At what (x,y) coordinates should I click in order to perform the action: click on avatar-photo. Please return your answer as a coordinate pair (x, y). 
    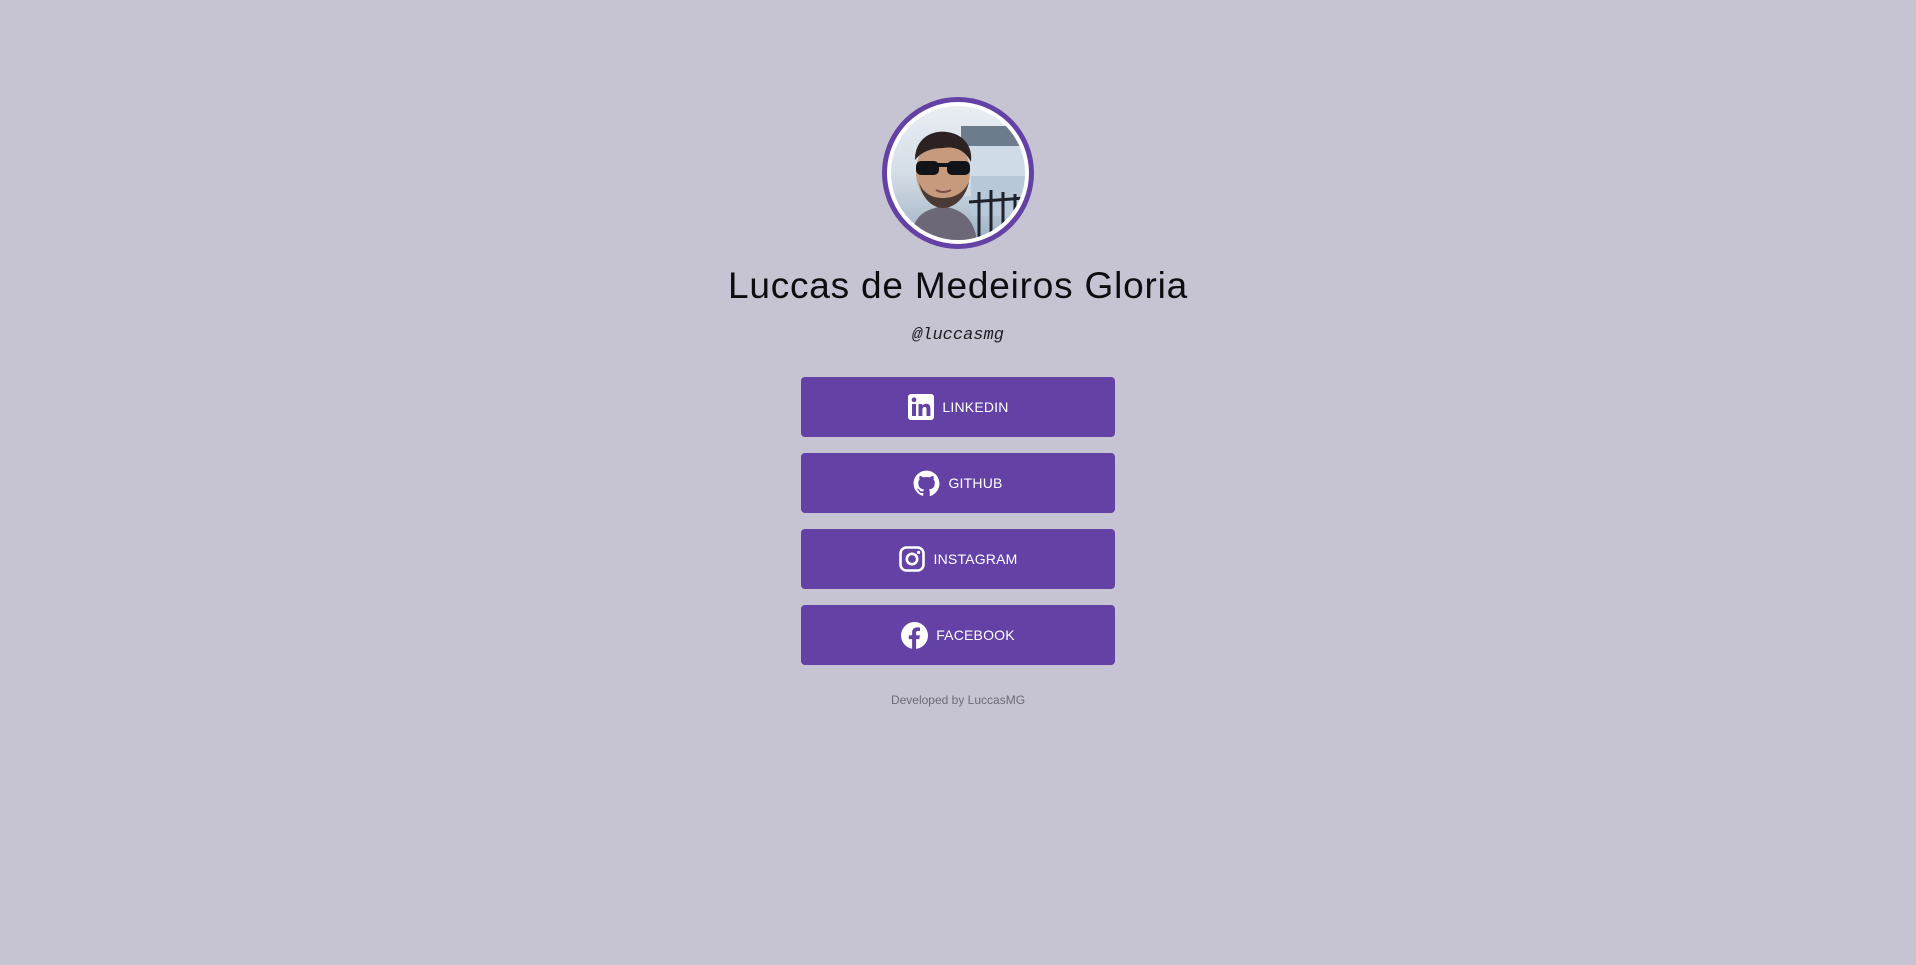
    Looking at the image, I should click on (958, 173).